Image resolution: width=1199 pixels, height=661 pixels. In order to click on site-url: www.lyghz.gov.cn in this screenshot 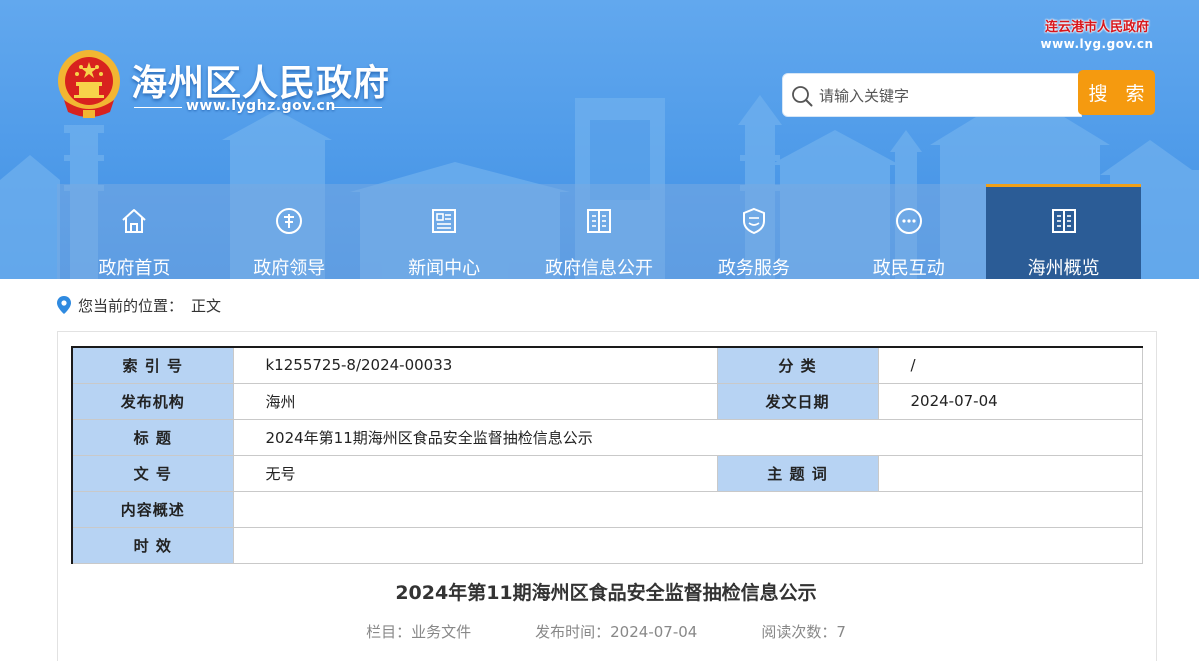, I will do `click(261, 106)`.